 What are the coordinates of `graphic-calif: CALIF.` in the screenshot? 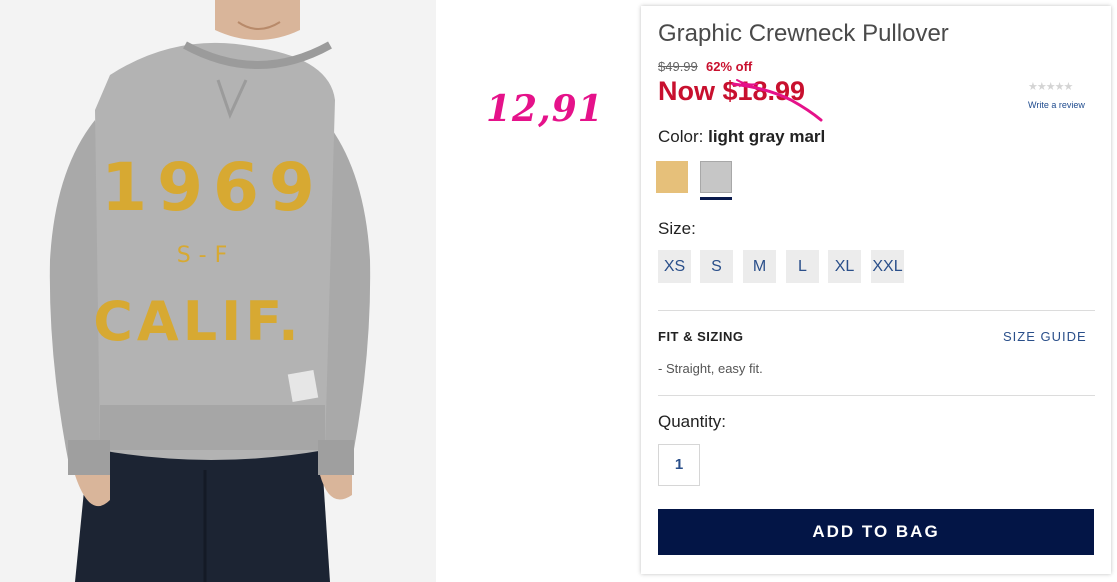 It's located at (197, 321).